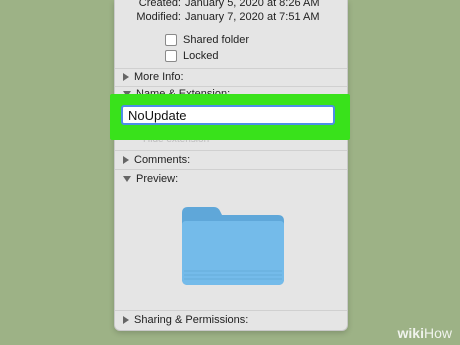 The height and width of the screenshot is (345, 460). Describe the element at coordinates (410, 333) in the screenshot. I see `watermark-wiki: wiki` at that location.